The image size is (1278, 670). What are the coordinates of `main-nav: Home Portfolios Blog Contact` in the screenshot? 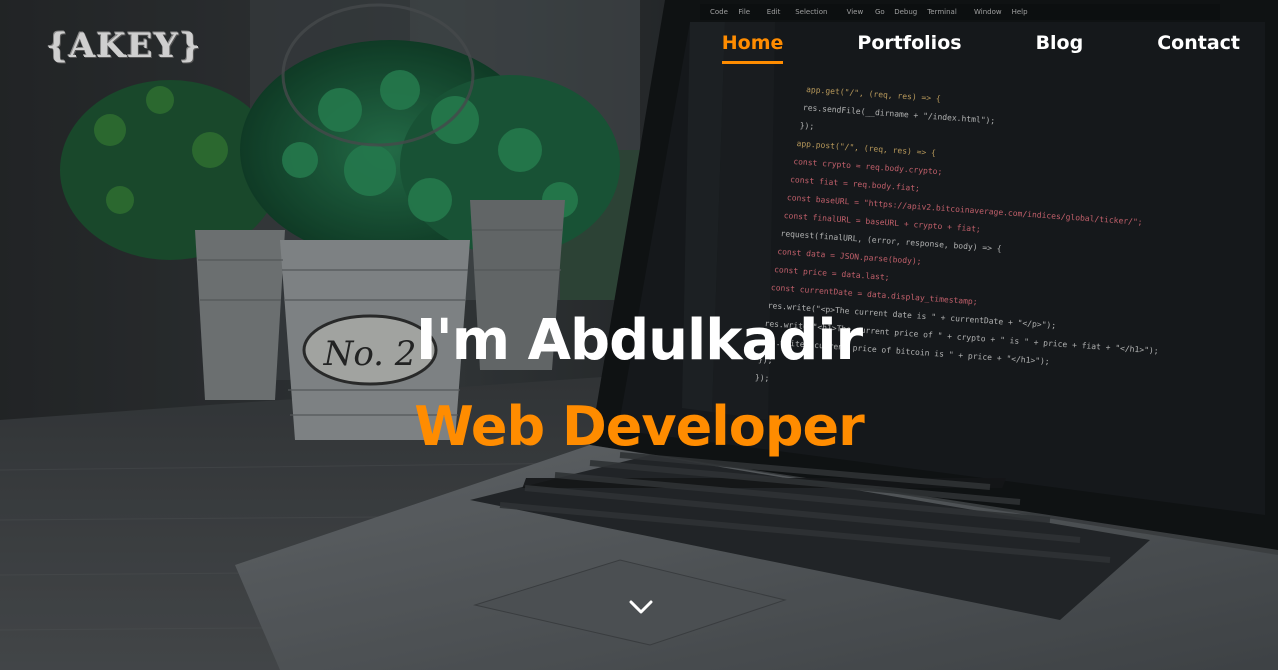 It's located at (944, 47).